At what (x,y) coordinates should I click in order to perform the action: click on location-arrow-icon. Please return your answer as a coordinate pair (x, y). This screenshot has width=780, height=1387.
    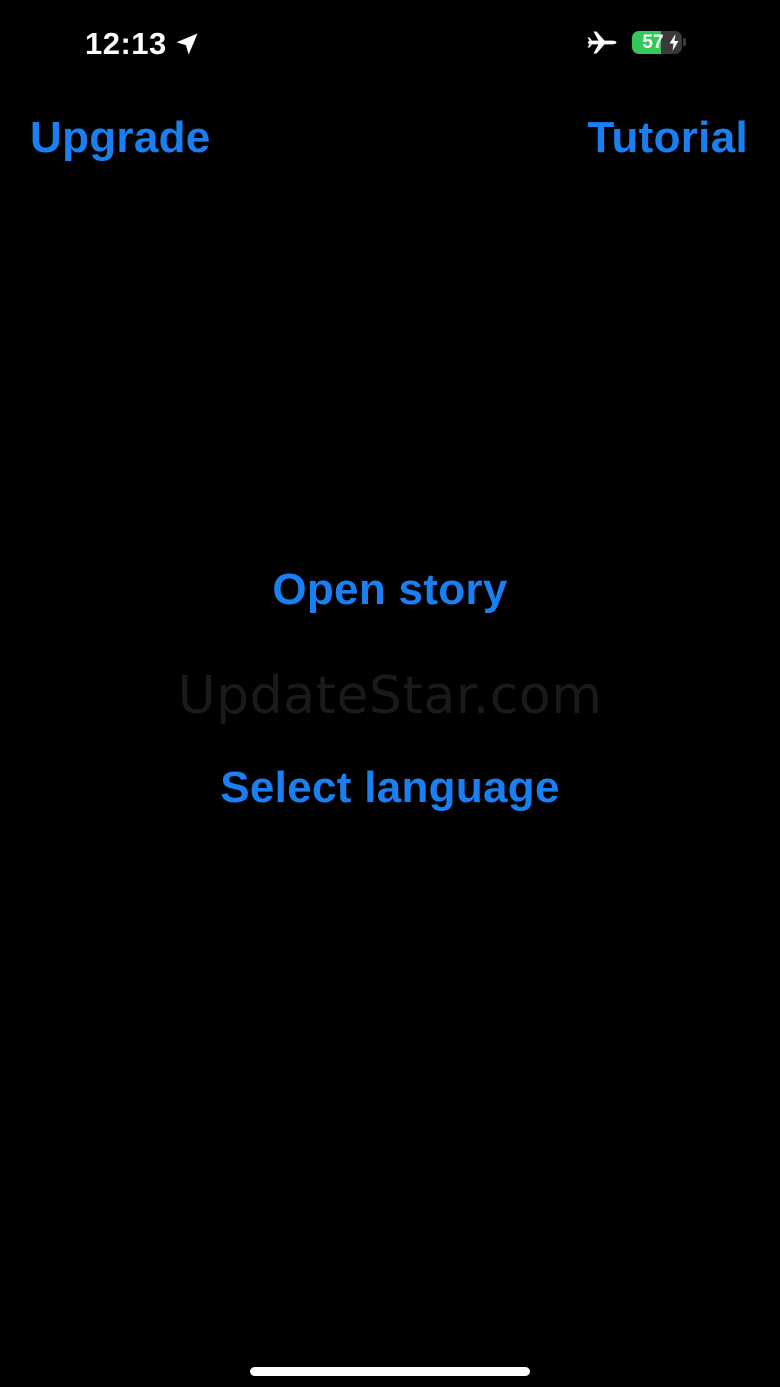
    Looking at the image, I should click on (187, 44).